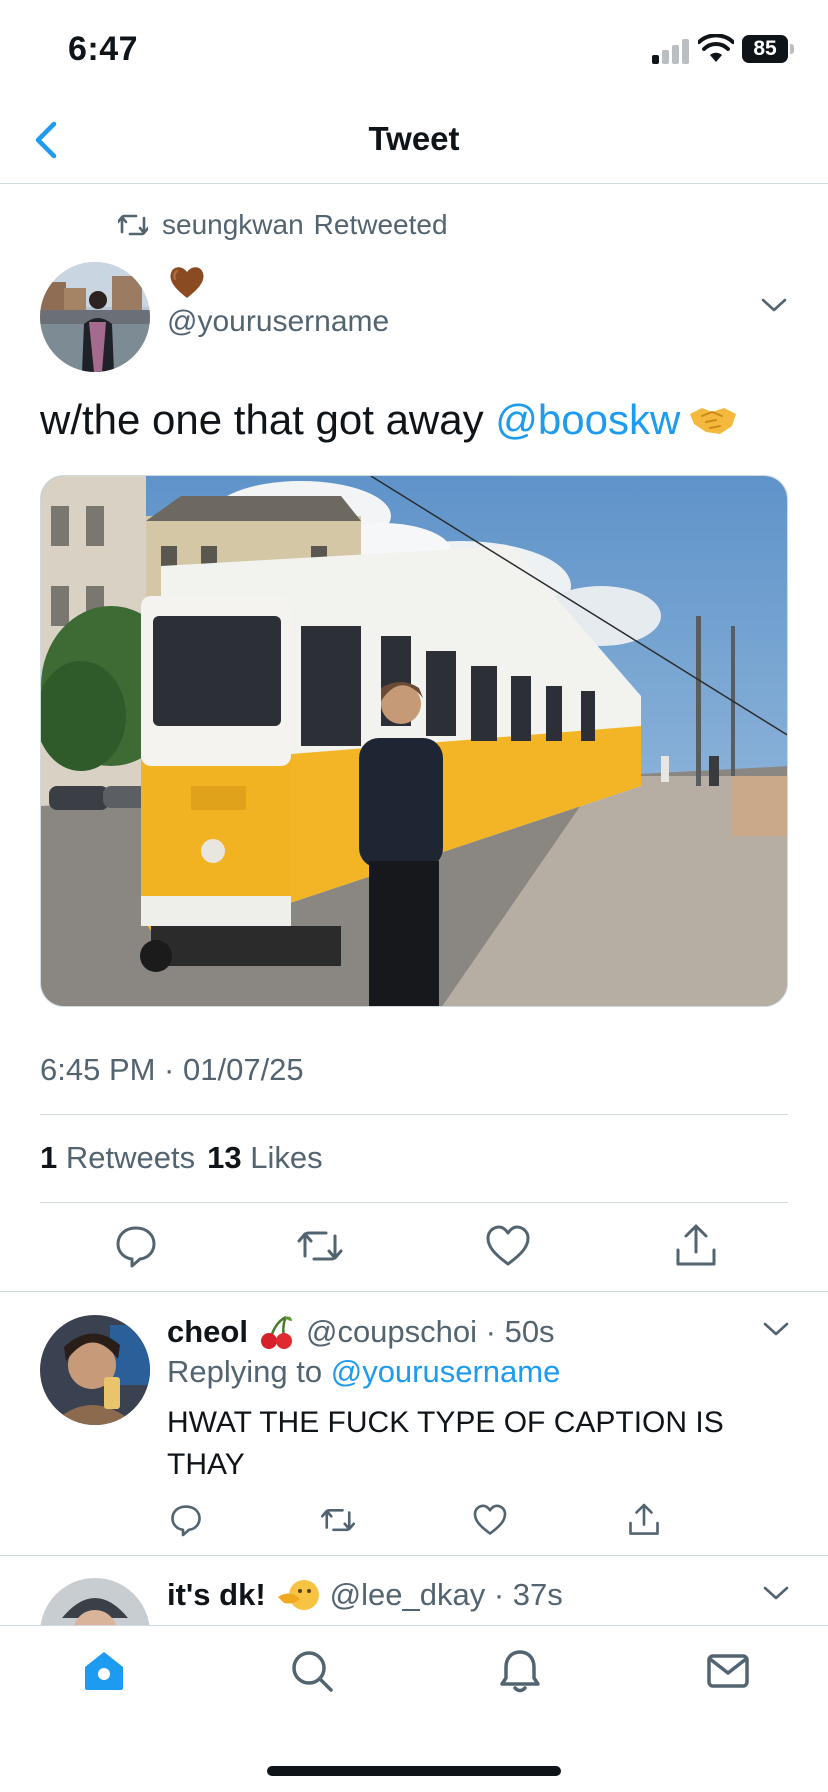 Image resolution: width=828 pixels, height=1792 pixels. I want to click on replying-to: Replying to @yourusername, so click(363, 1372).